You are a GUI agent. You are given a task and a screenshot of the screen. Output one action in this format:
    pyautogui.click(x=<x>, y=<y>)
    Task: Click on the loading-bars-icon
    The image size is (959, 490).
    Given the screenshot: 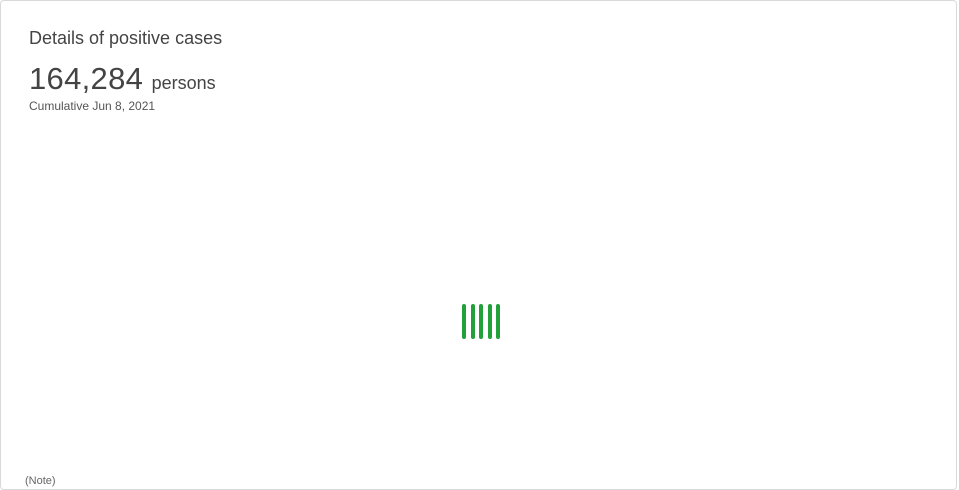 What is the action you would take?
    pyautogui.click(x=481, y=321)
    